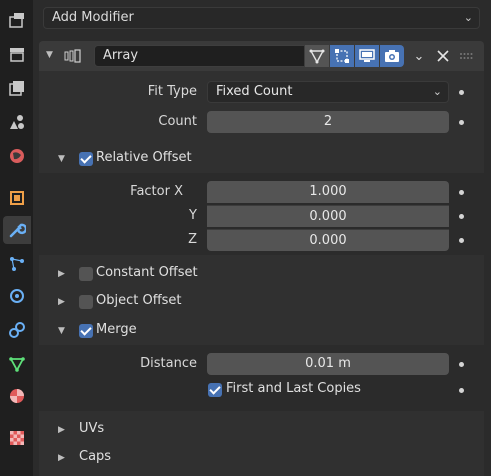 This screenshot has height=476, width=491. I want to click on texture-tab, so click(17, 438).